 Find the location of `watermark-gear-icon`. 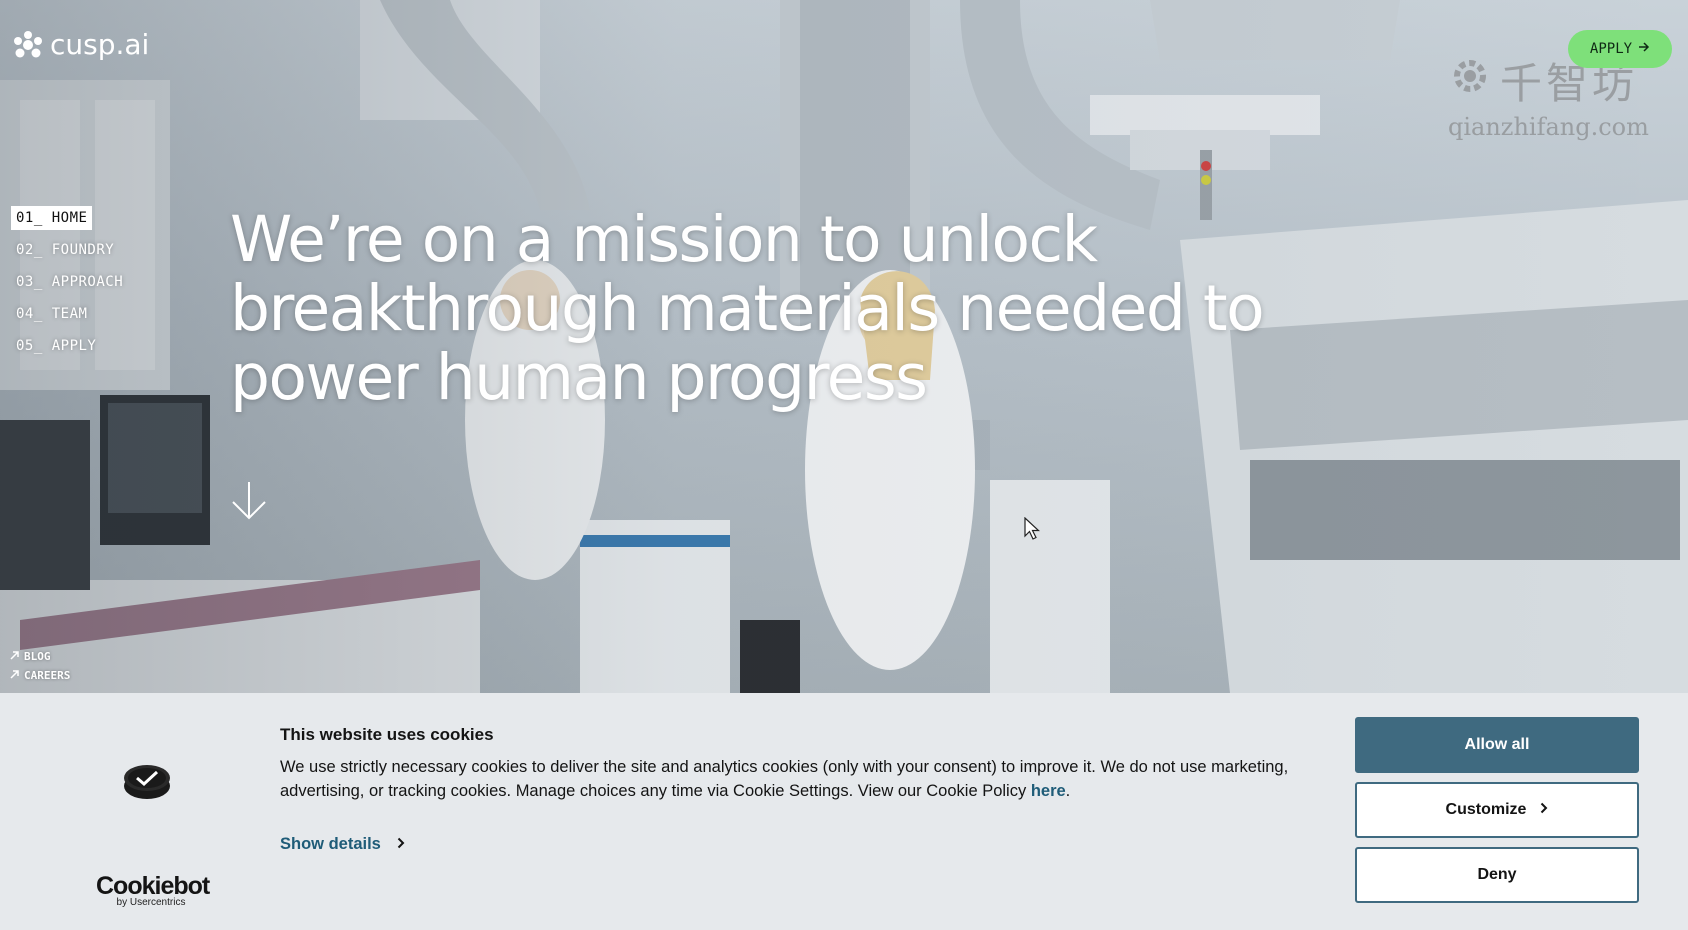

watermark-gear-icon is located at coordinates (1470, 81).